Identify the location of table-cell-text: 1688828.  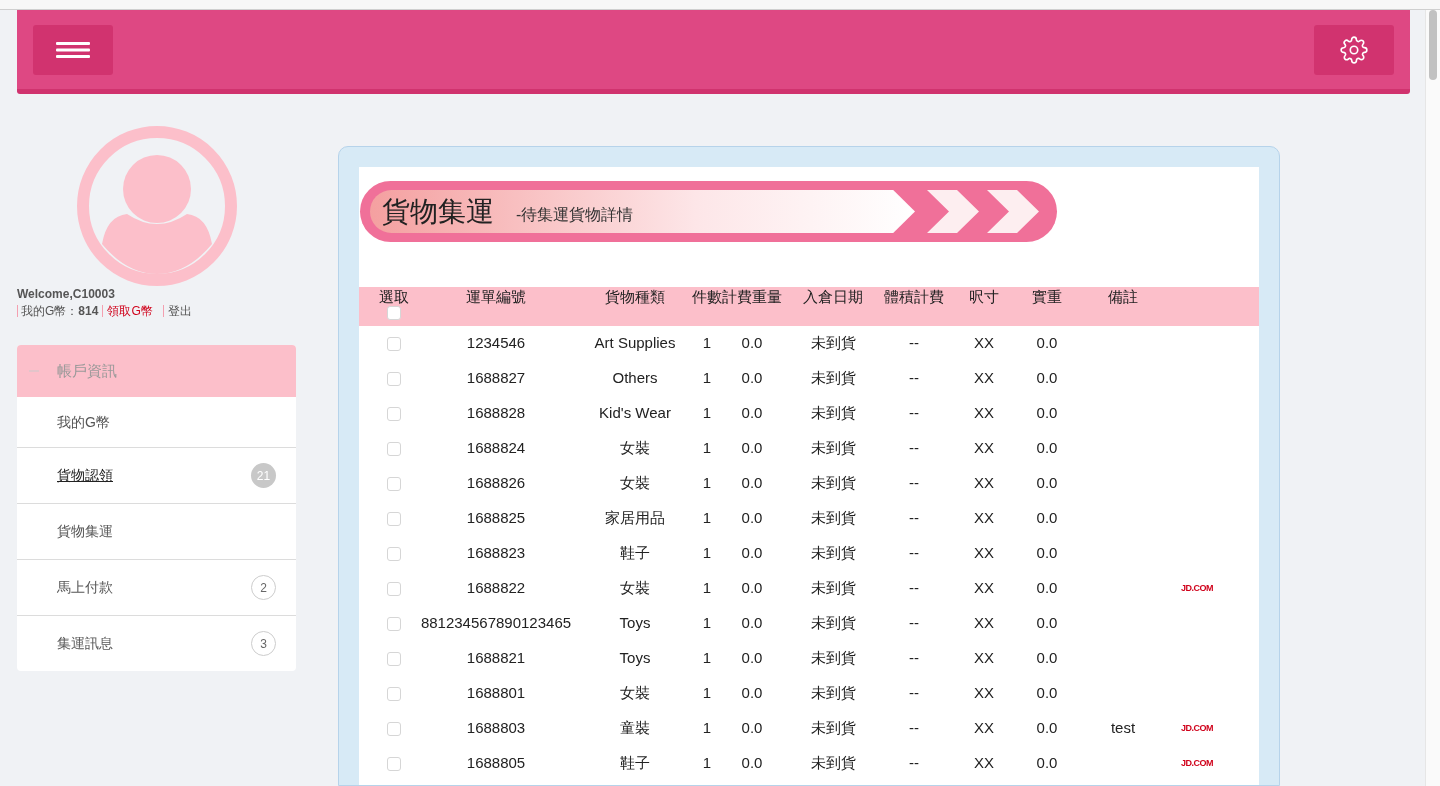
(496, 413).